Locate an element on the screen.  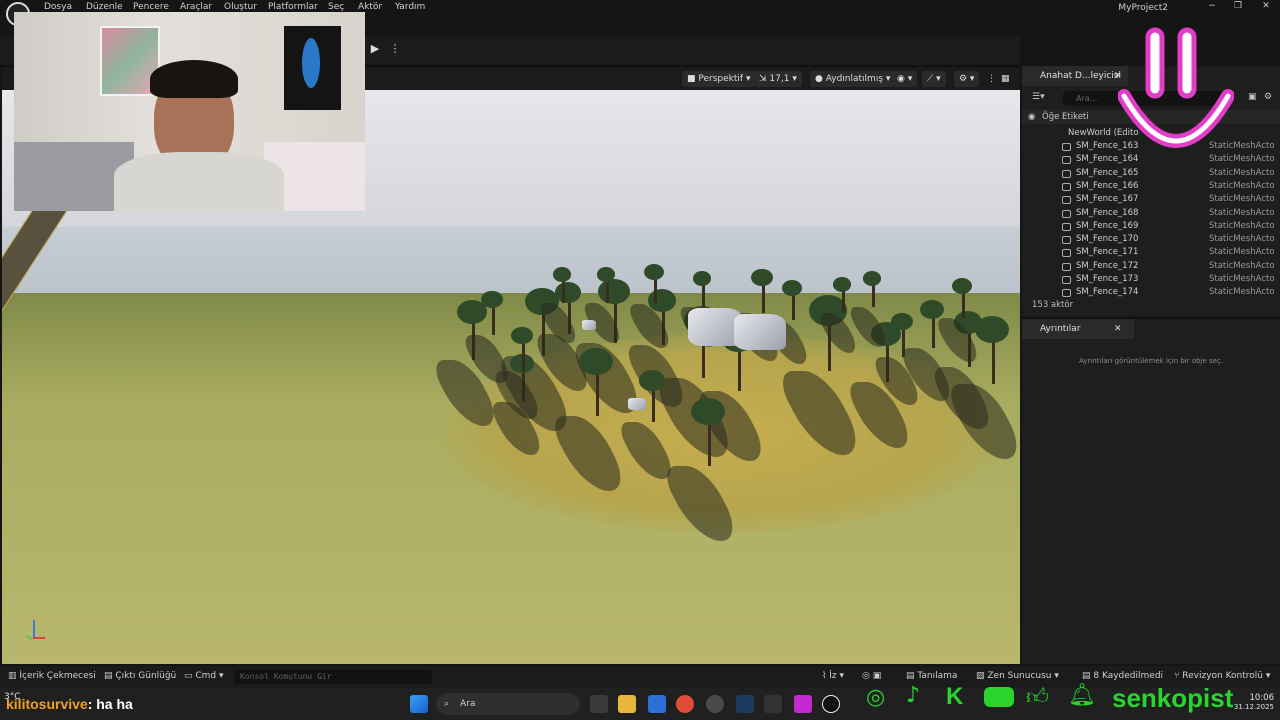
outliner-row: SM_Fence_166 StaticMeshActo is located at coordinates (1151, 186).